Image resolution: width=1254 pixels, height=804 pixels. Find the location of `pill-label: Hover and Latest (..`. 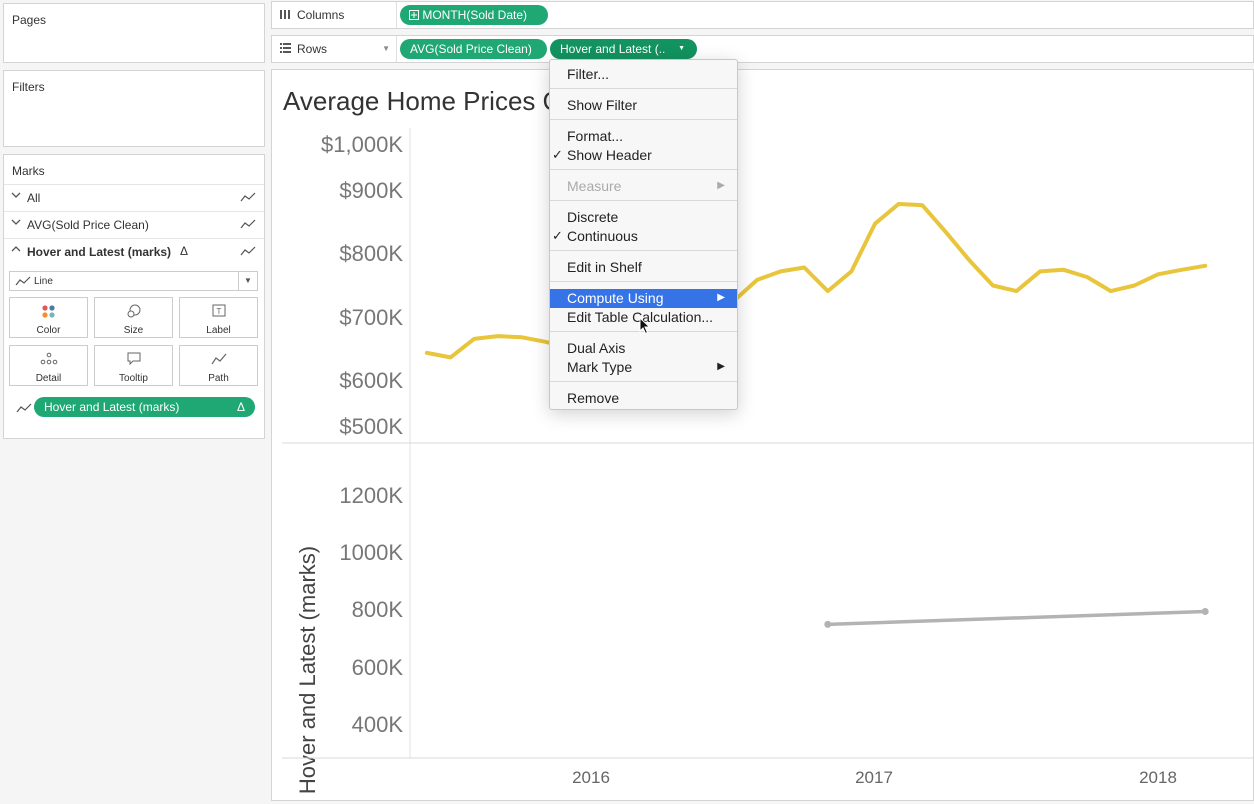

pill-label: Hover and Latest (.. is located at coordinates (613, 49).